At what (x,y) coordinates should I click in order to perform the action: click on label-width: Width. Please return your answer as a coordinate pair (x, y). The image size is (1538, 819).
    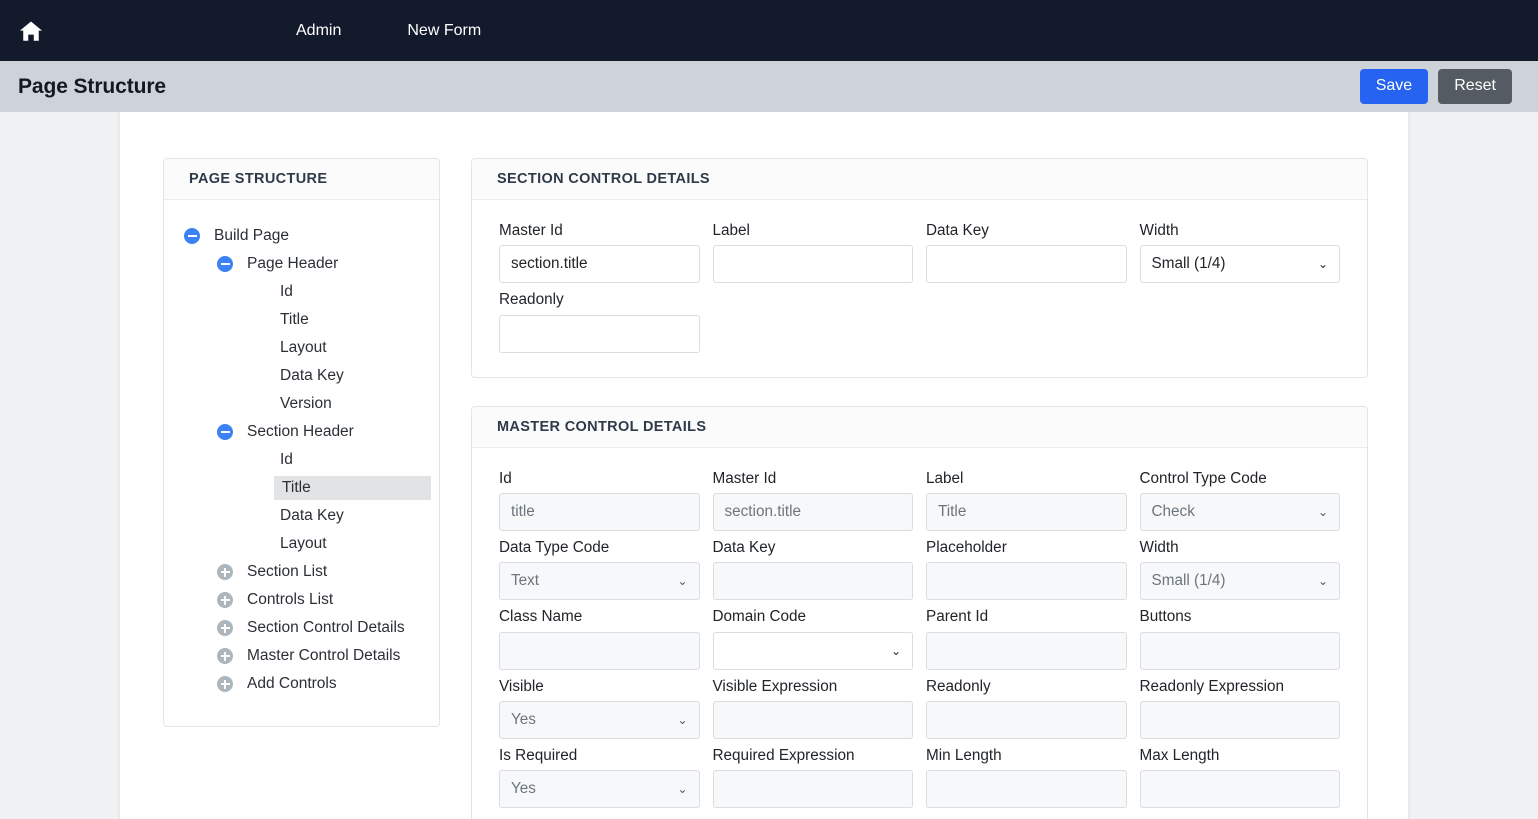
    Looking at the image, I should click on (1159, 230).